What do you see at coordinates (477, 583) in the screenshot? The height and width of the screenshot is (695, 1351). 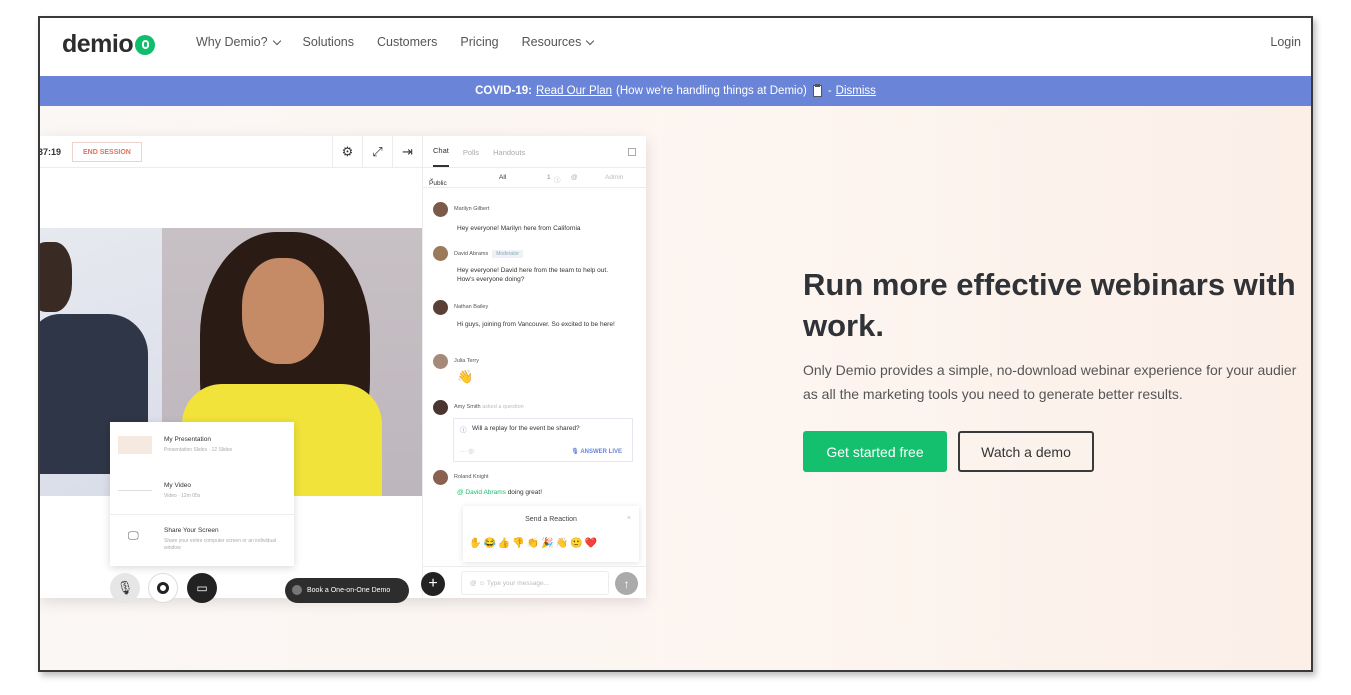 I see `at-icon: @ ☺` at bounding box center [477, 583].